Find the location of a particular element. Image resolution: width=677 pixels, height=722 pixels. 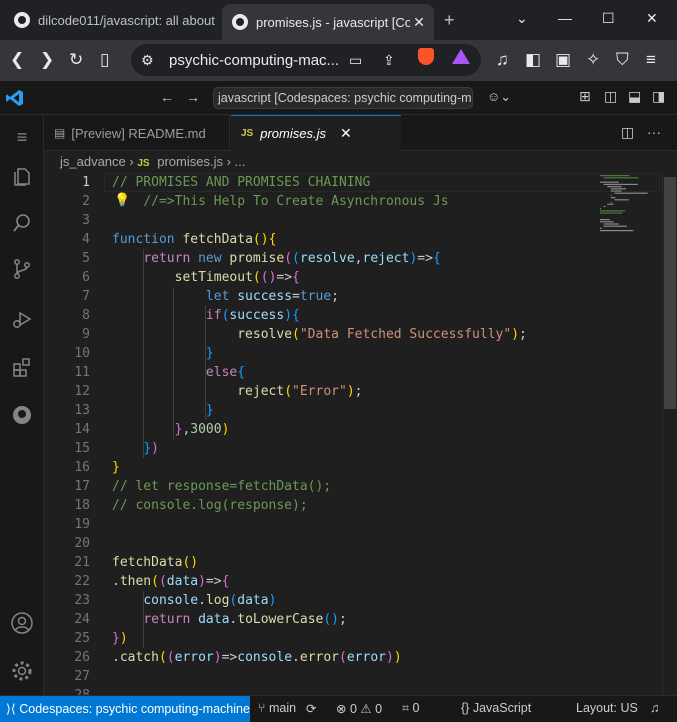

new-tab-button: + is located at coordinates (449, 20).